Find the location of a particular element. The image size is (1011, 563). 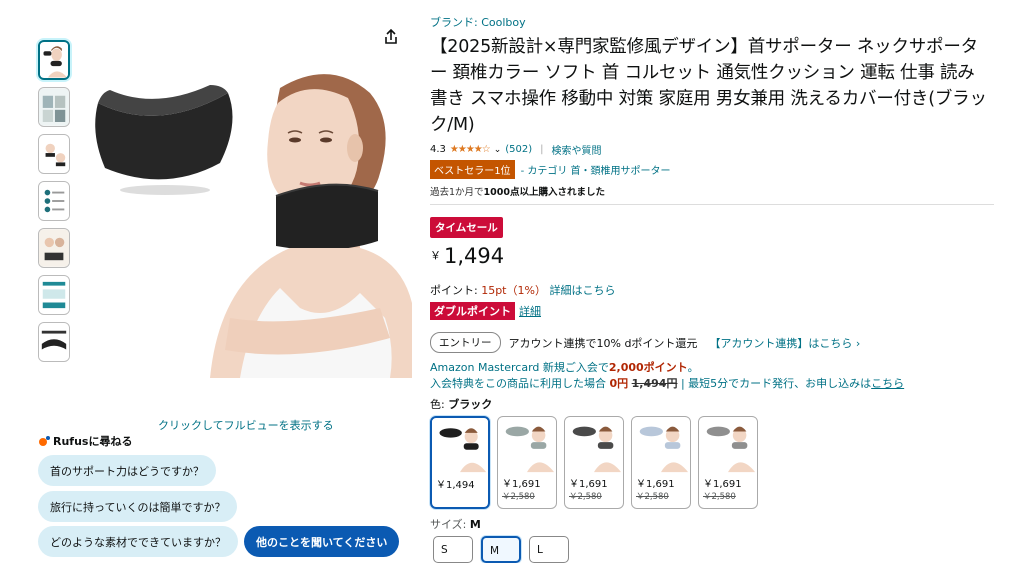

selected-size: M is located at coordinates (475, 524).